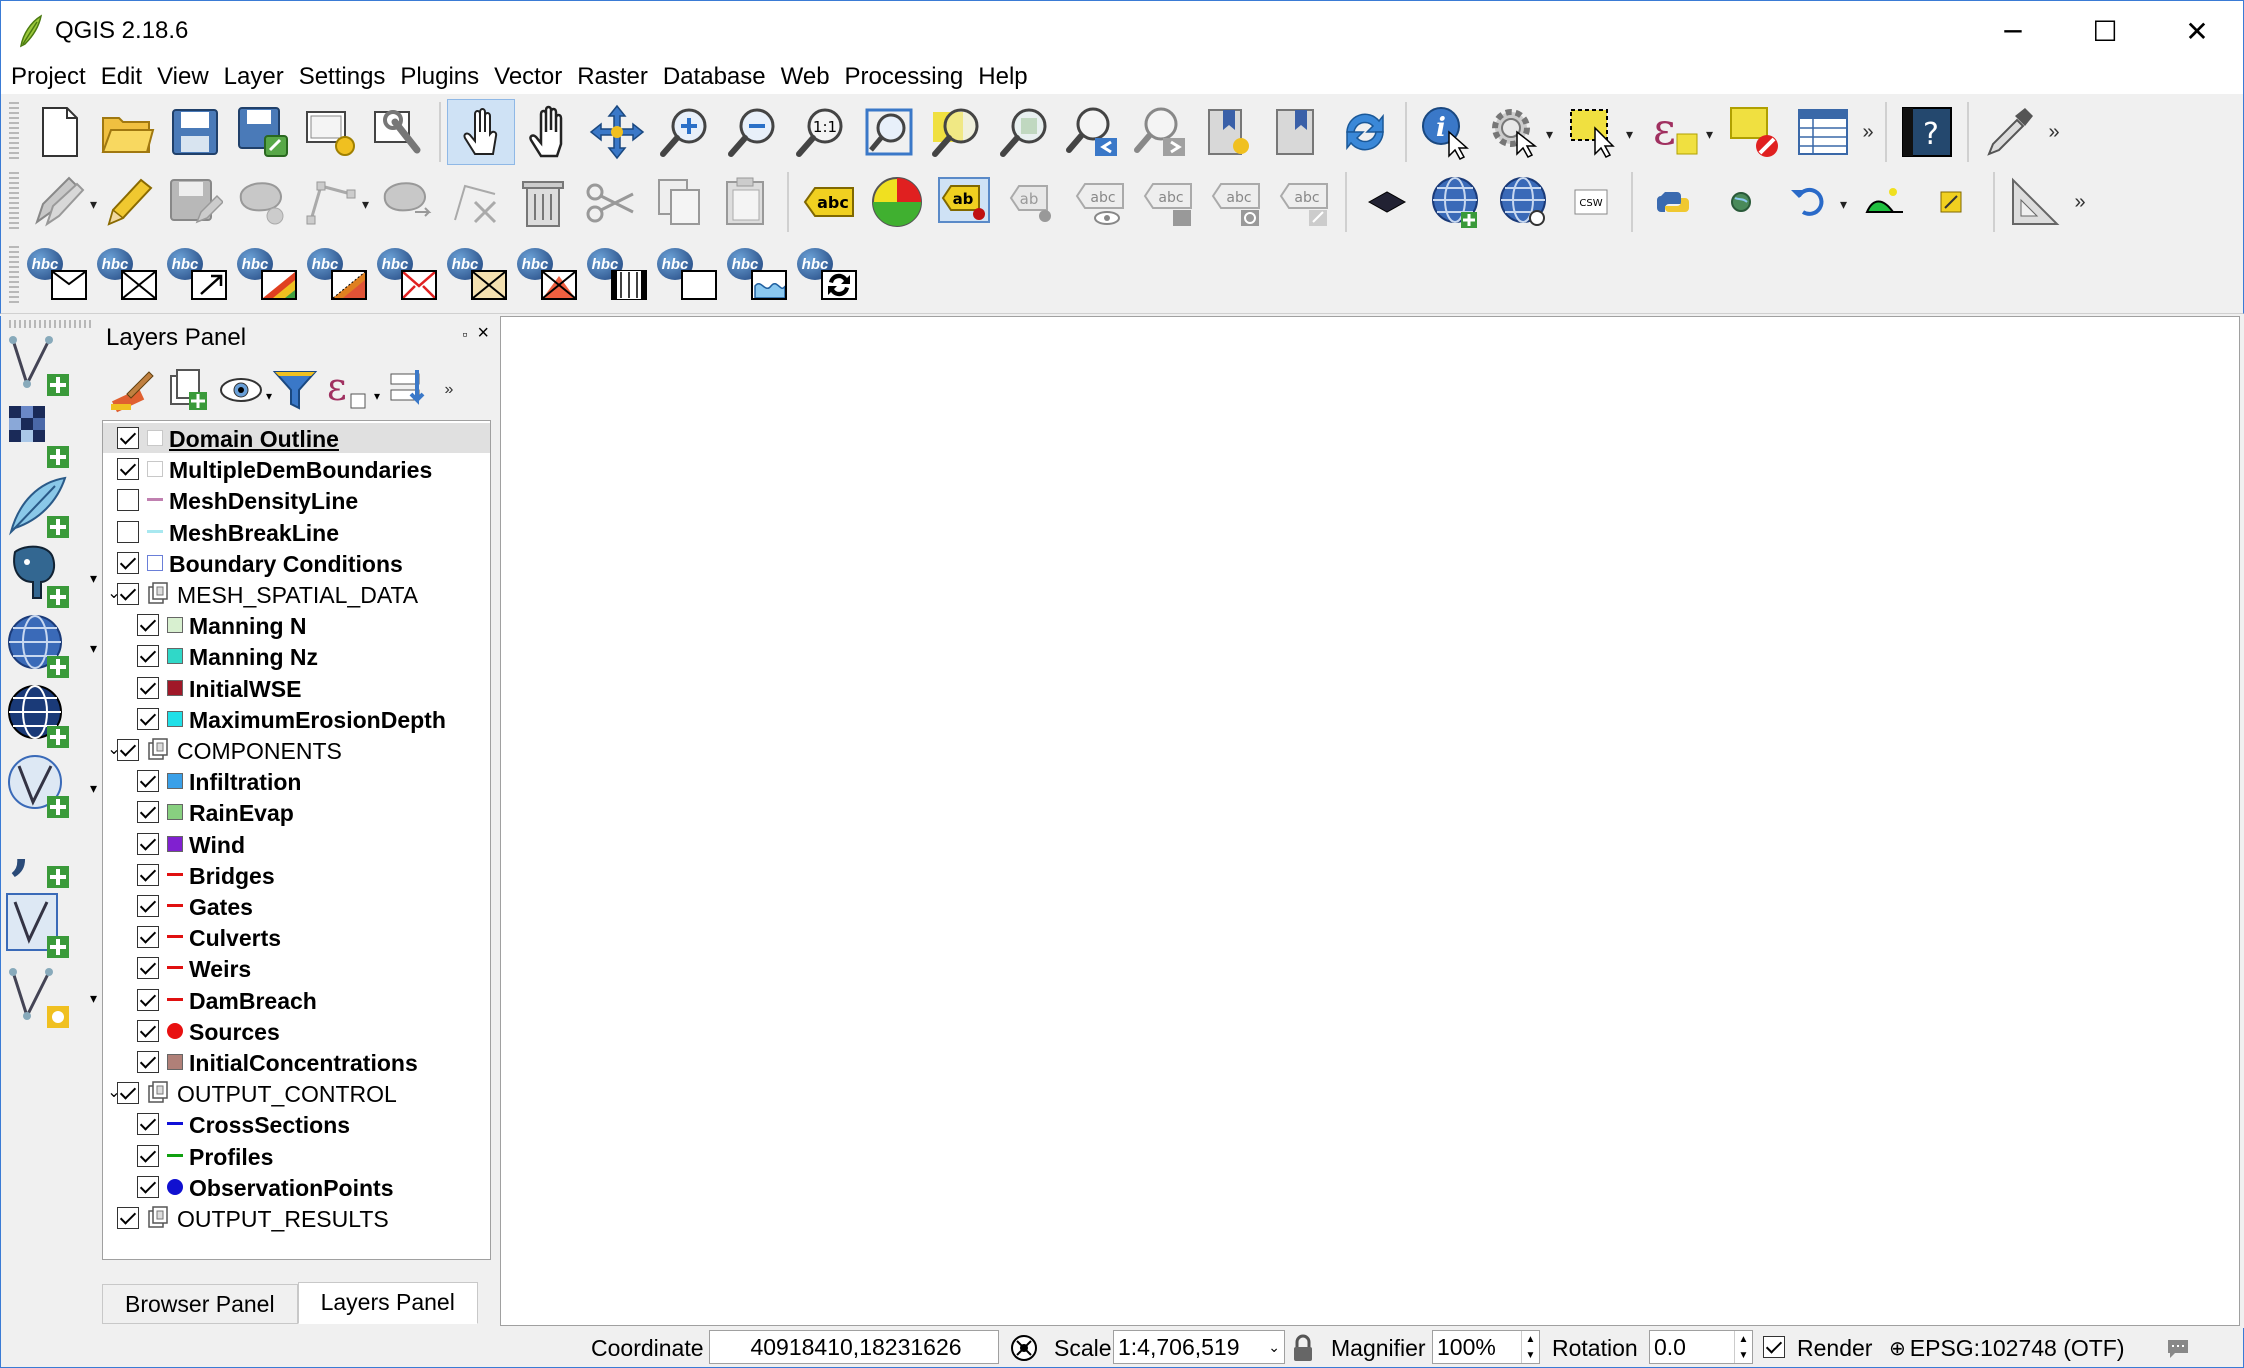 This screenshot has height=1368, width=2244. Describe the element at coordinates (48, 77) in the screenshot. I see `menu-project: Project` at that location.